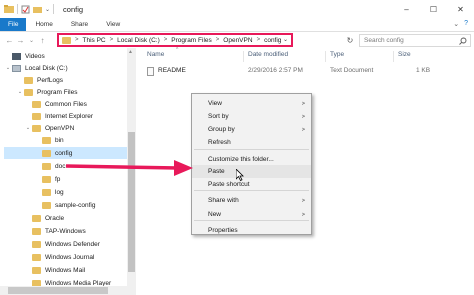 The image size is (474, 295). I want to click on tree-item: Videos, so click(24, 56).